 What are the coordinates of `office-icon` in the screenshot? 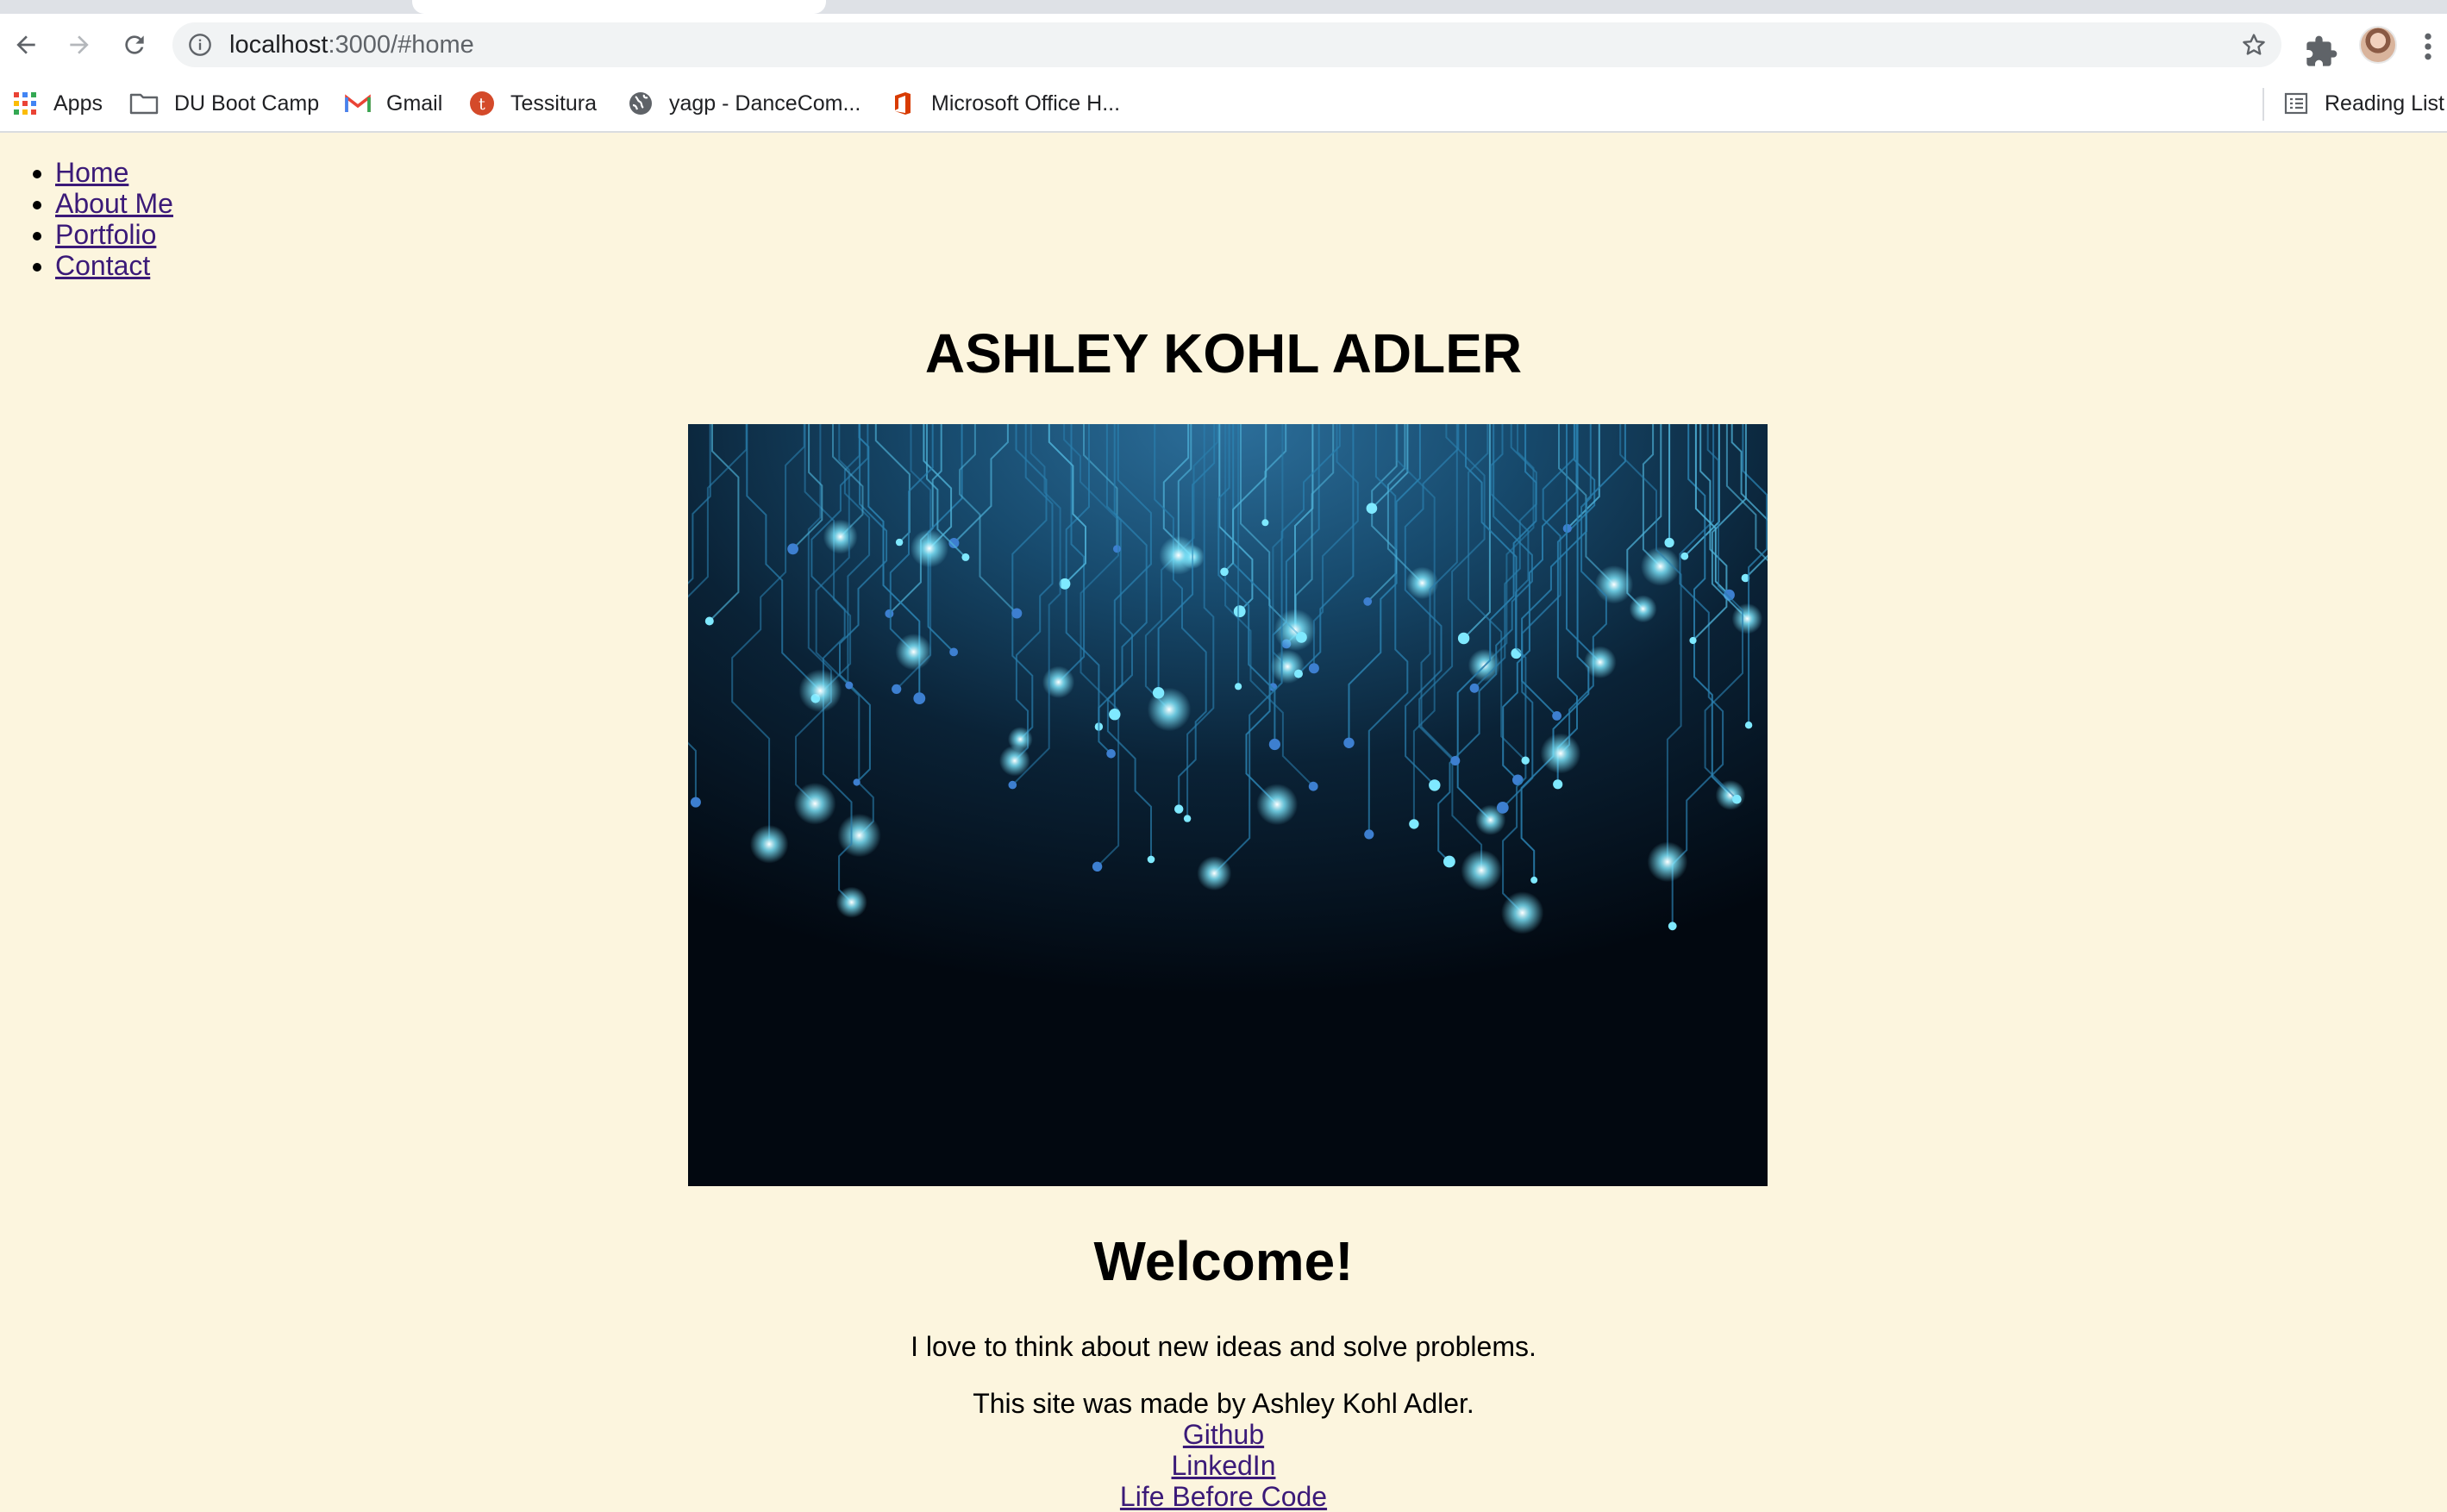 It's located at (903, 103).